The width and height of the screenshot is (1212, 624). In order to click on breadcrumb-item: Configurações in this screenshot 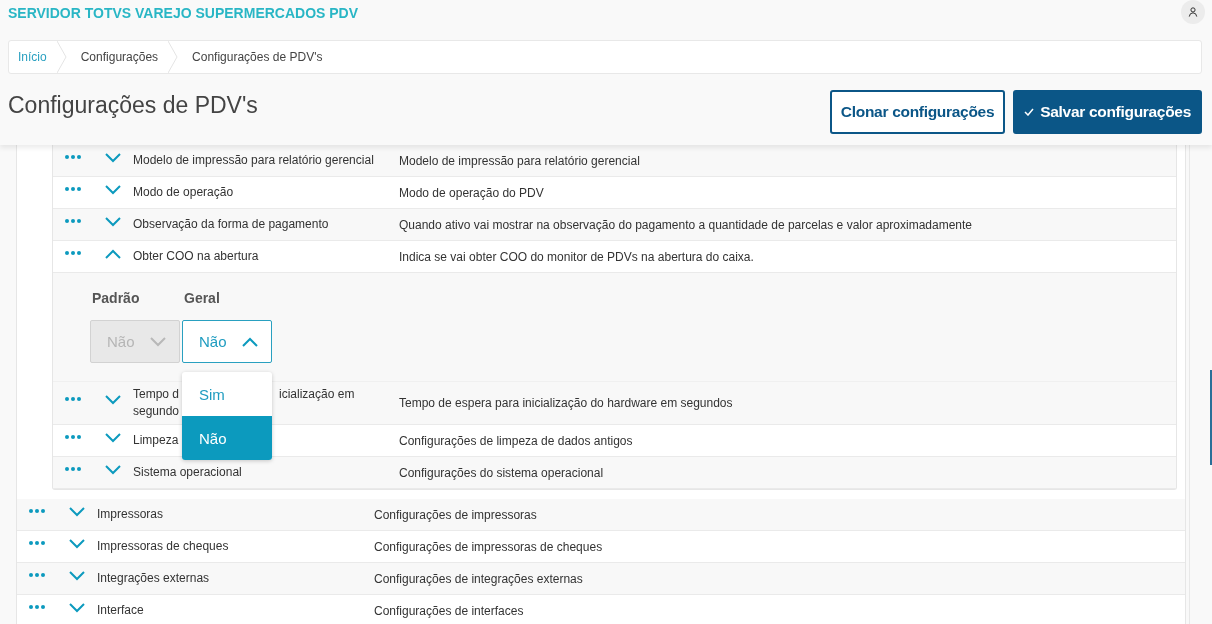, I will do `click(119, 57)`.